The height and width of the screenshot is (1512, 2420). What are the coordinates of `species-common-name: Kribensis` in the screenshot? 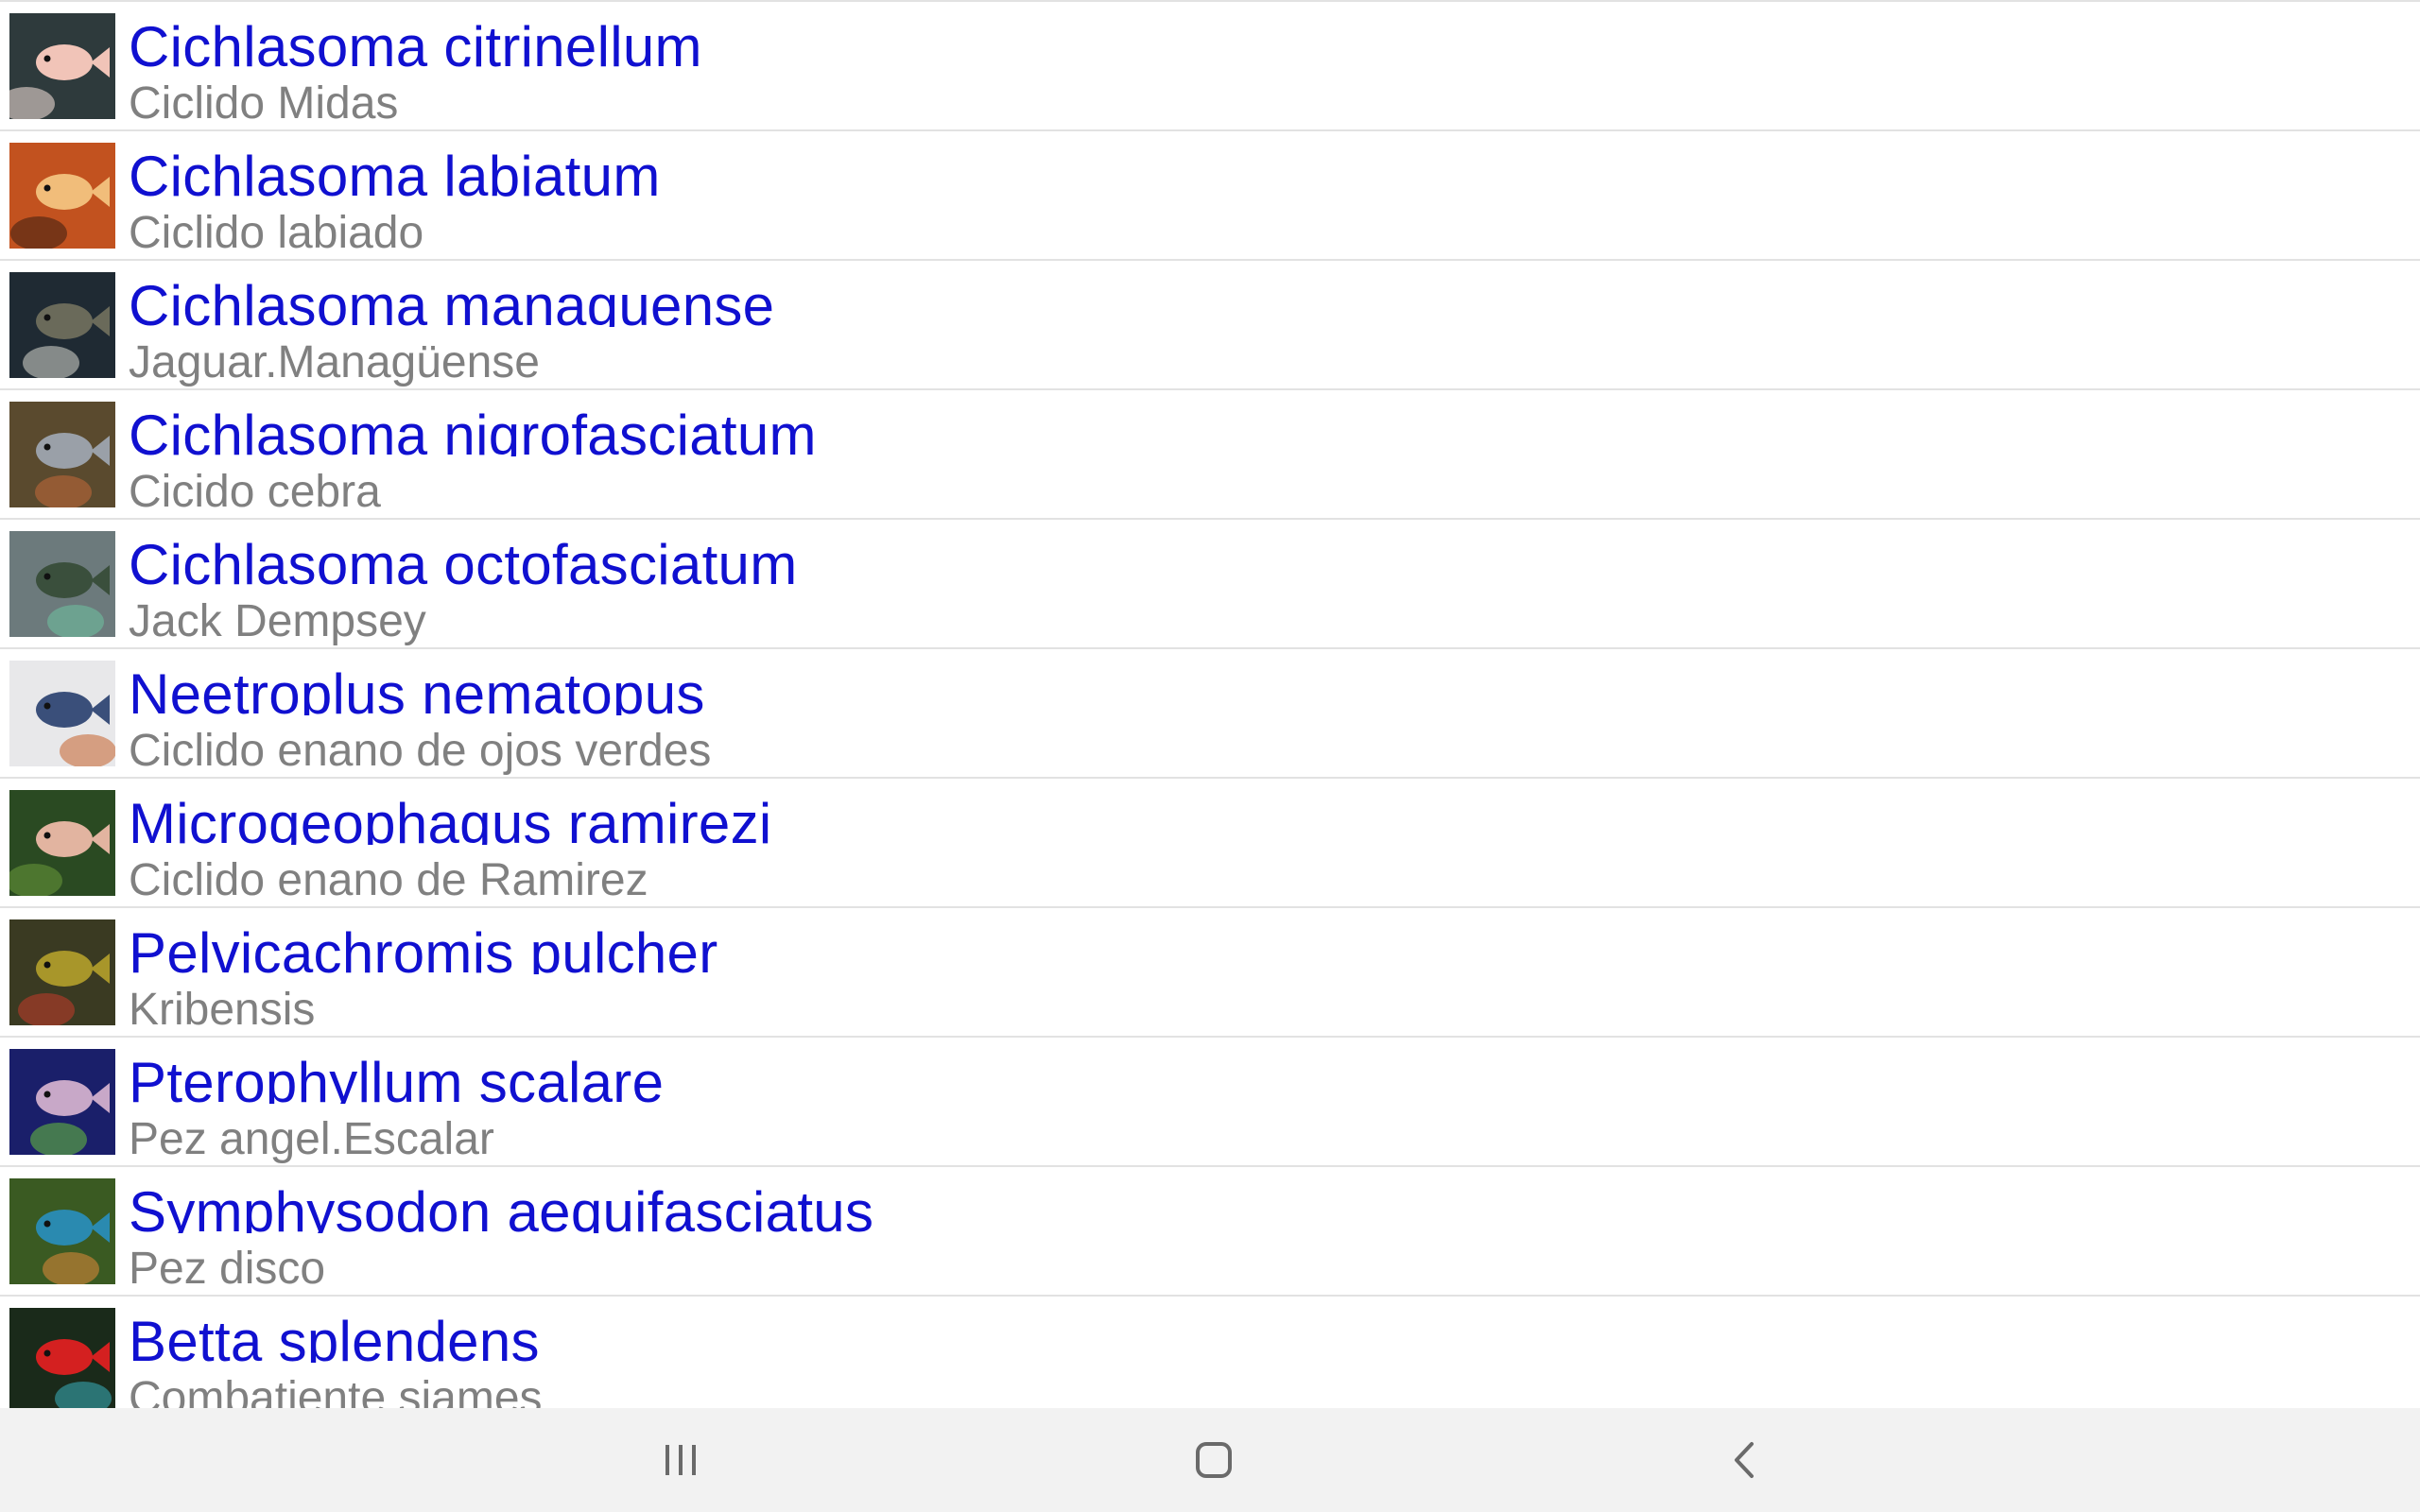 It's located at (222, 1010).